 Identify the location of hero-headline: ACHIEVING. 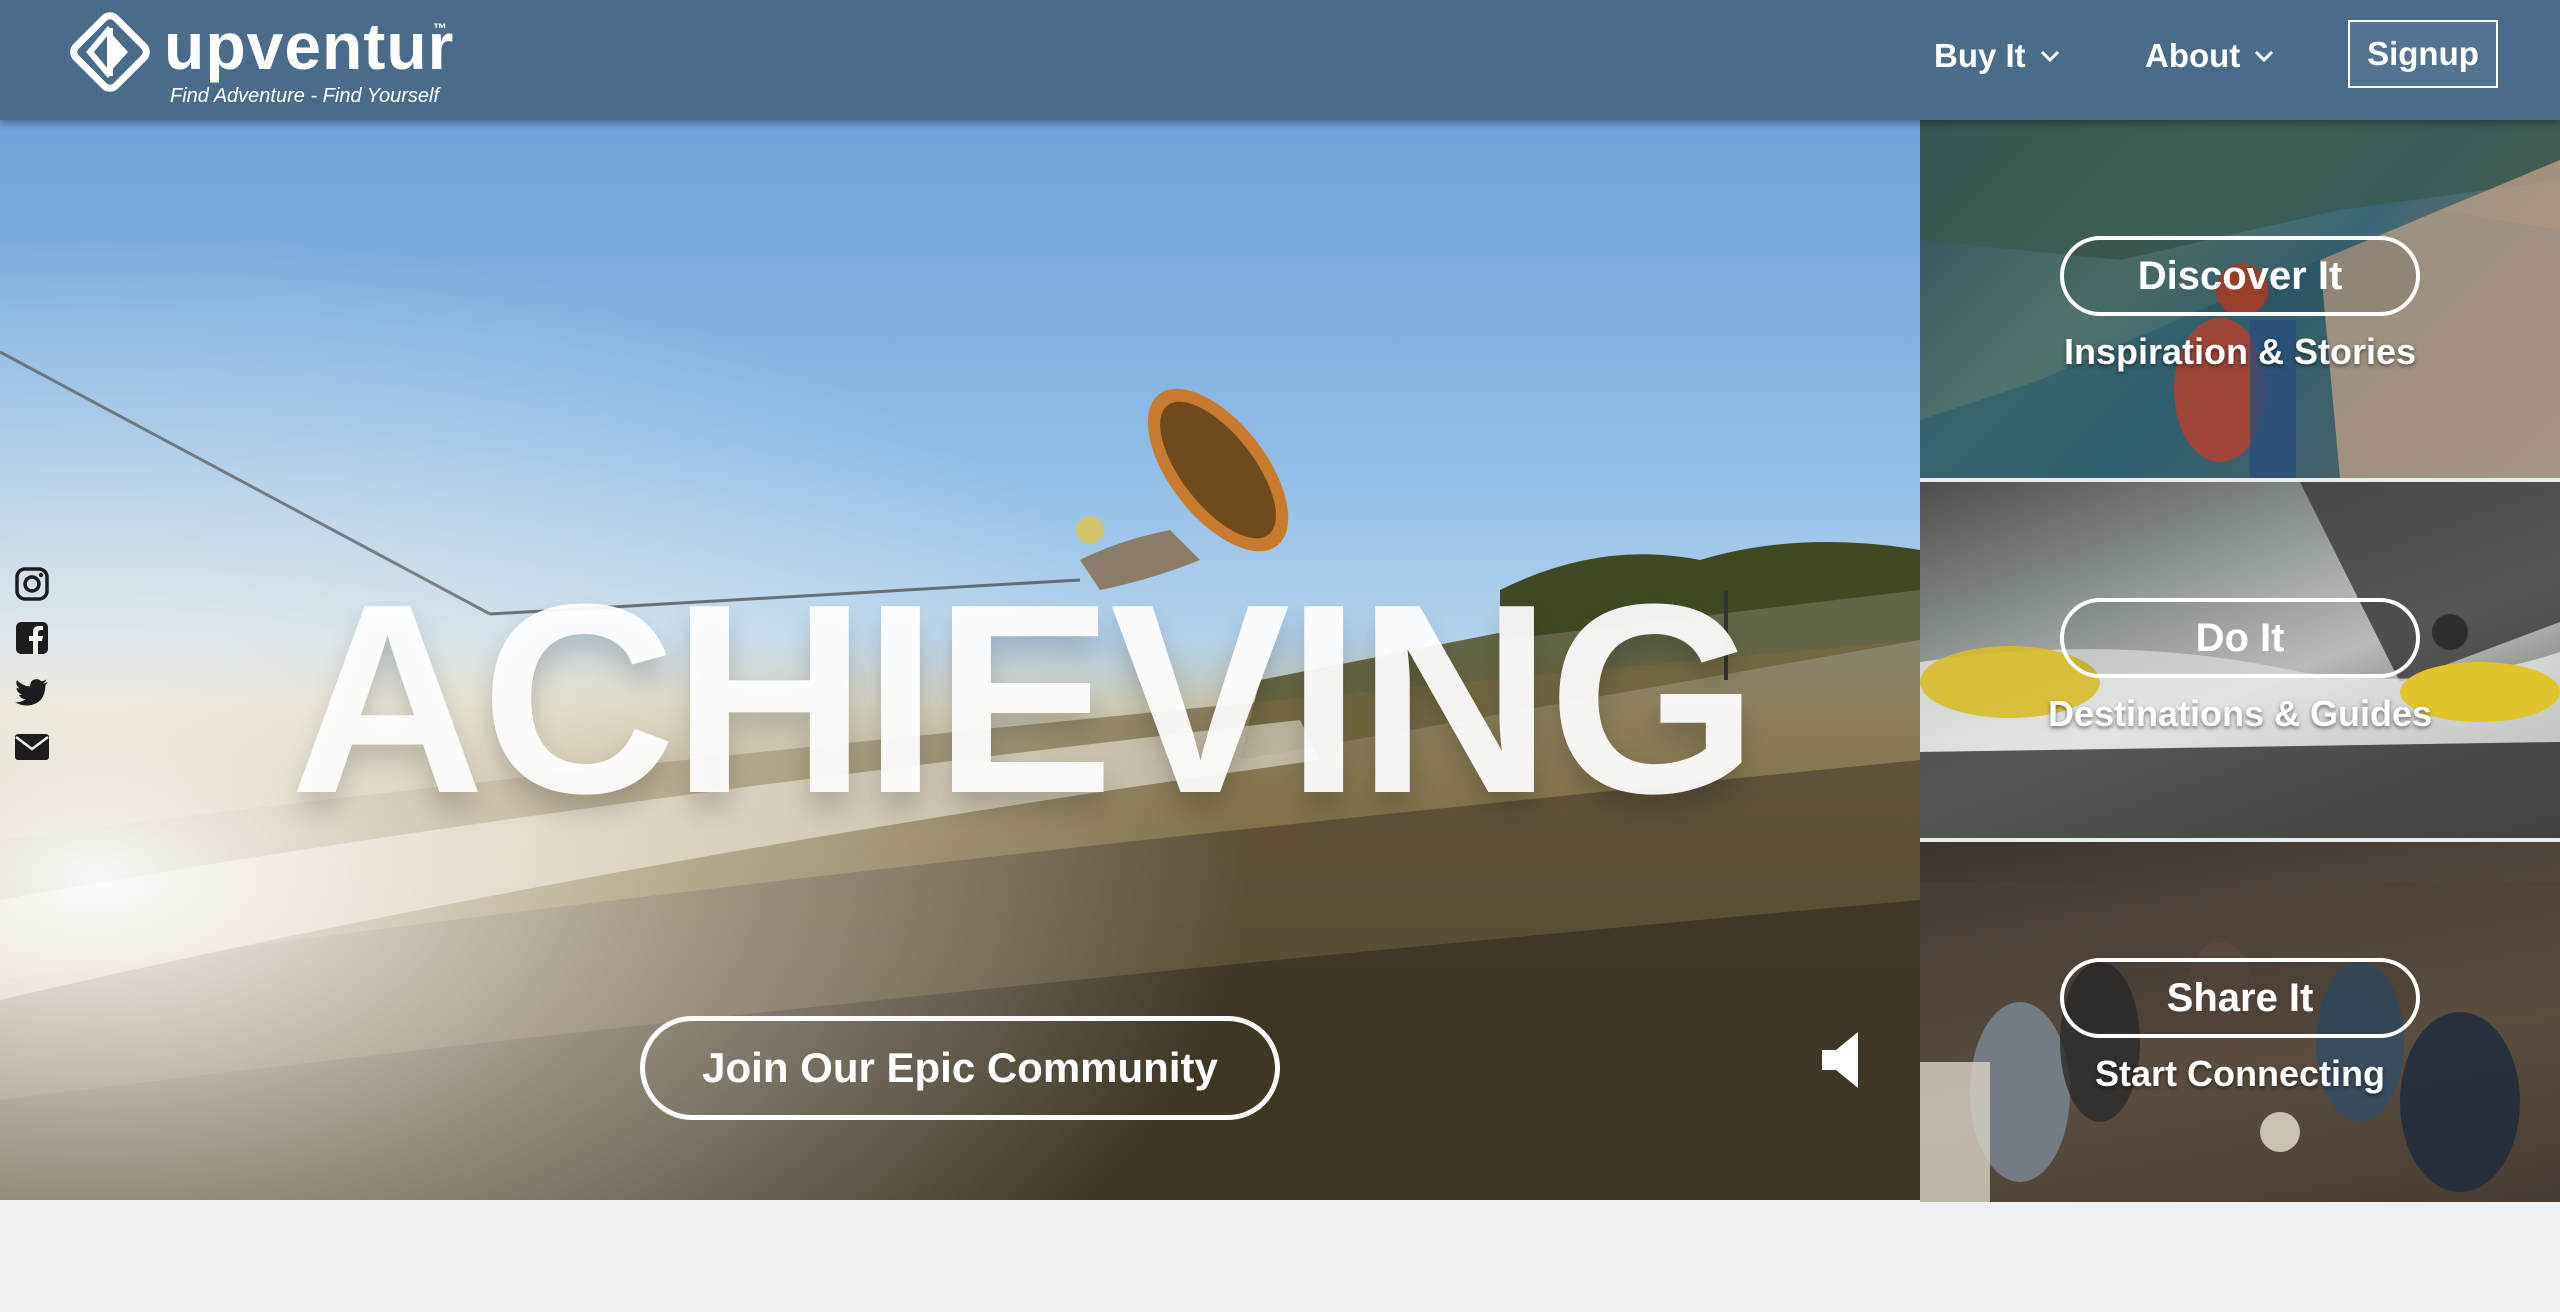
(1024, 699).